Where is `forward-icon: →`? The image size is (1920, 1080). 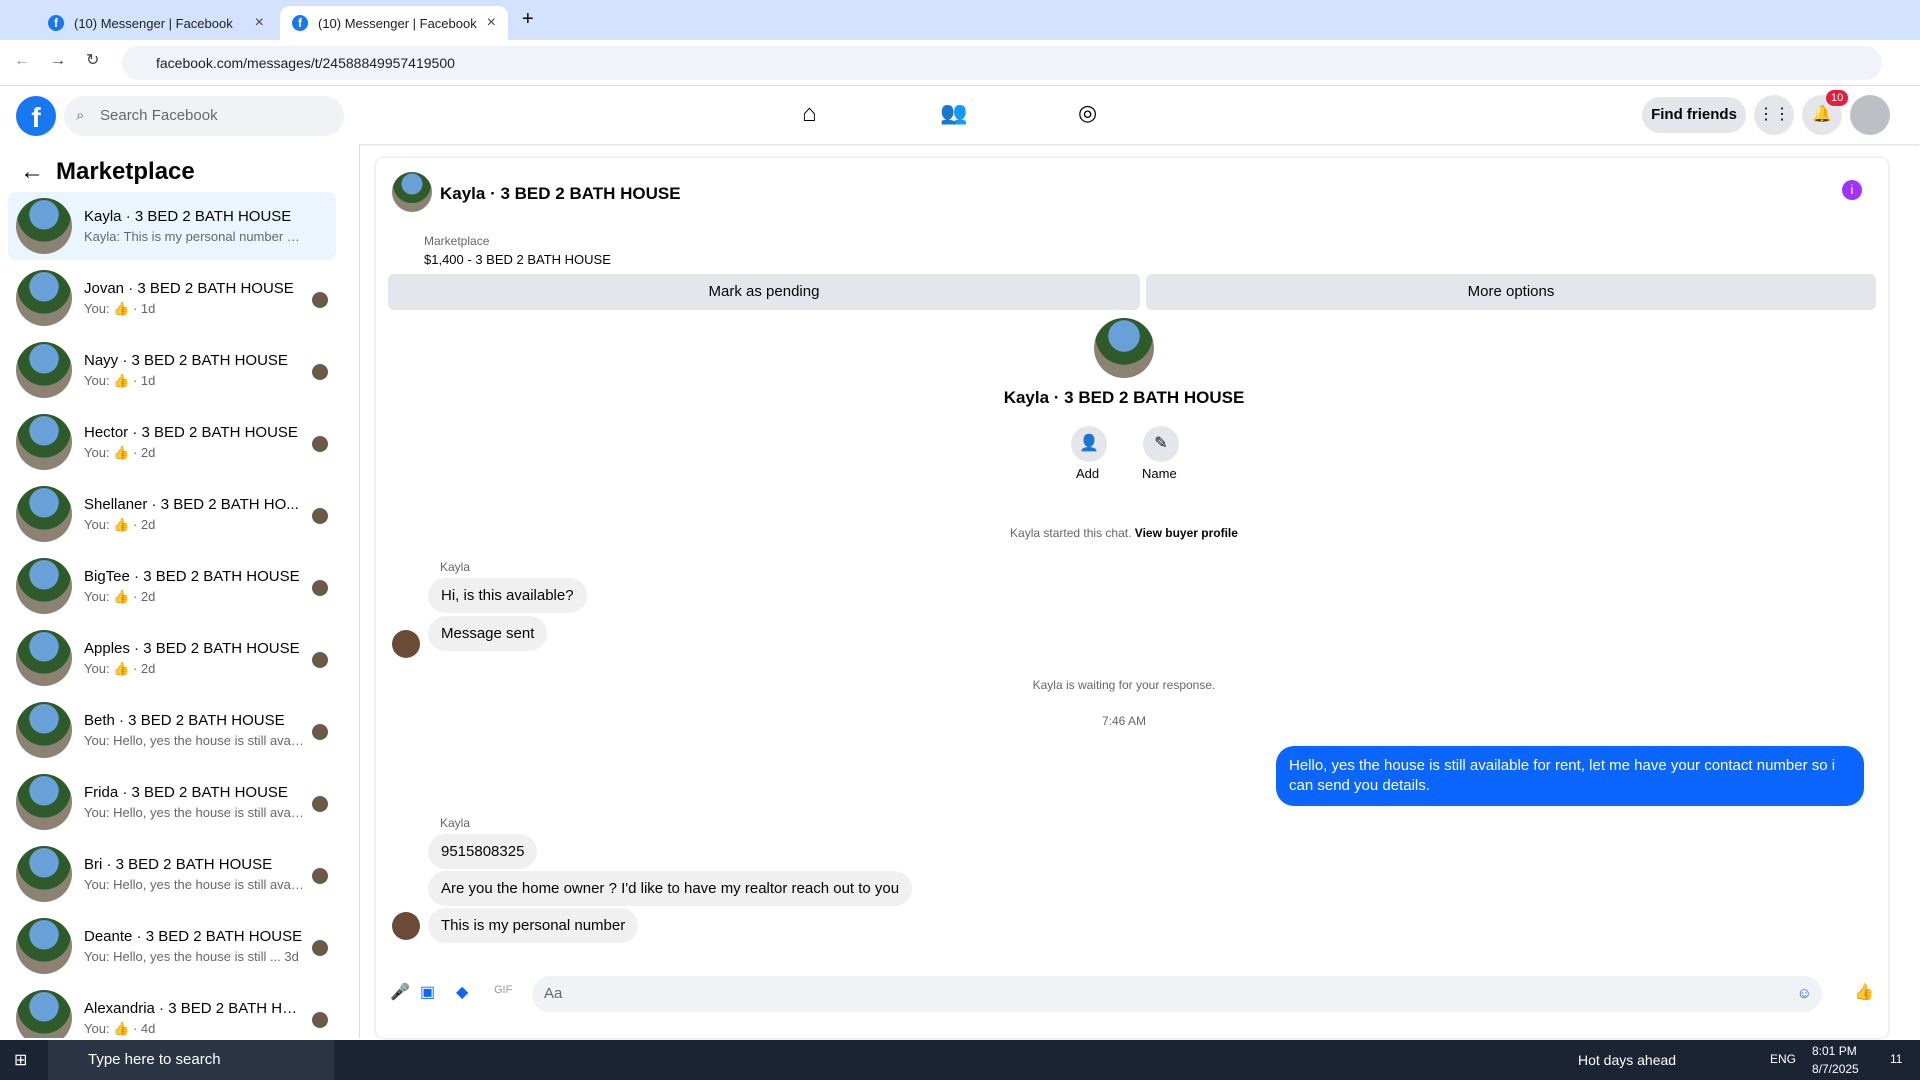 forward-icon: → is located at coordinates (58, 61).